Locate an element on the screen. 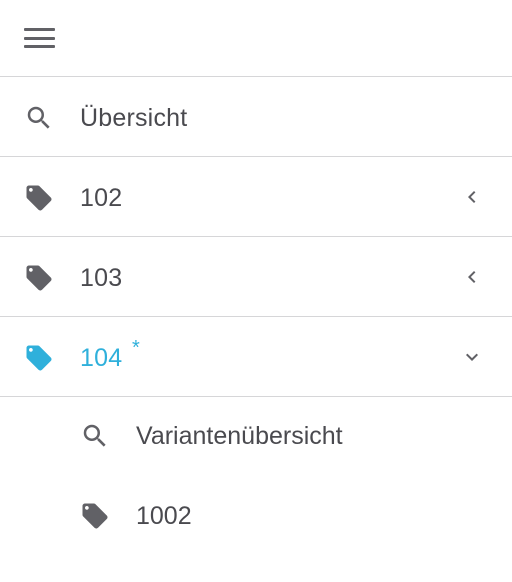 The image size is (512, 582). top-bar is located at coordinates (256, 38).